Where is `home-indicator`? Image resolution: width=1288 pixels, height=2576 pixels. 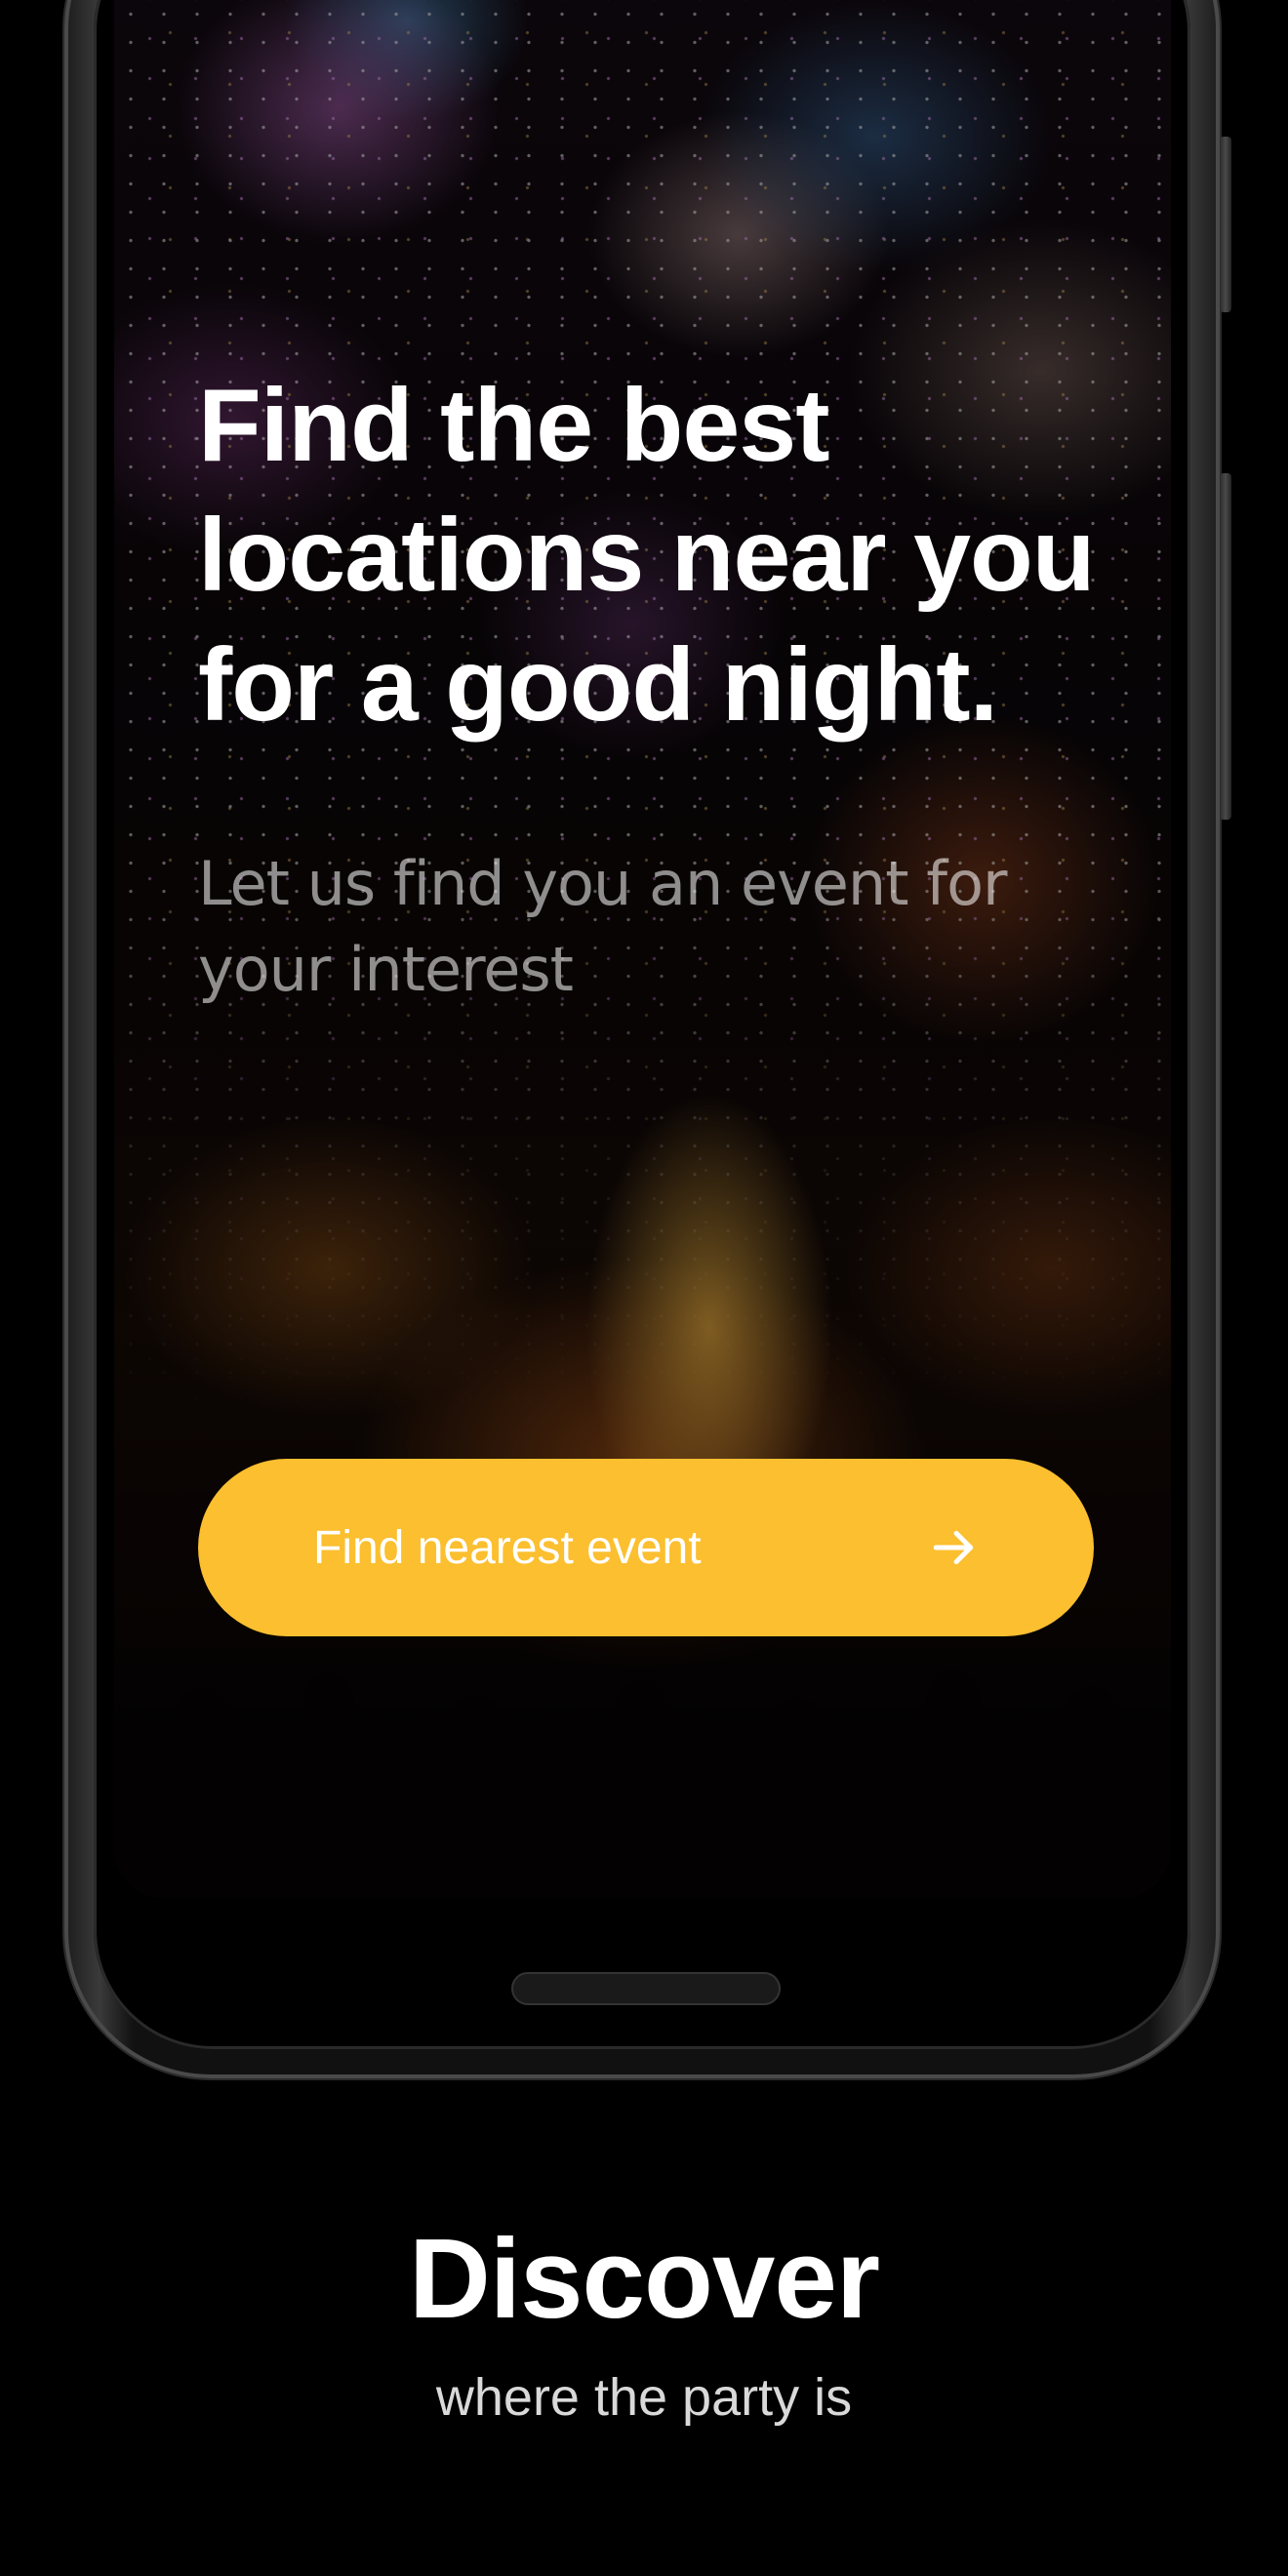
home-indicator is located at coordinates (646, 1988).